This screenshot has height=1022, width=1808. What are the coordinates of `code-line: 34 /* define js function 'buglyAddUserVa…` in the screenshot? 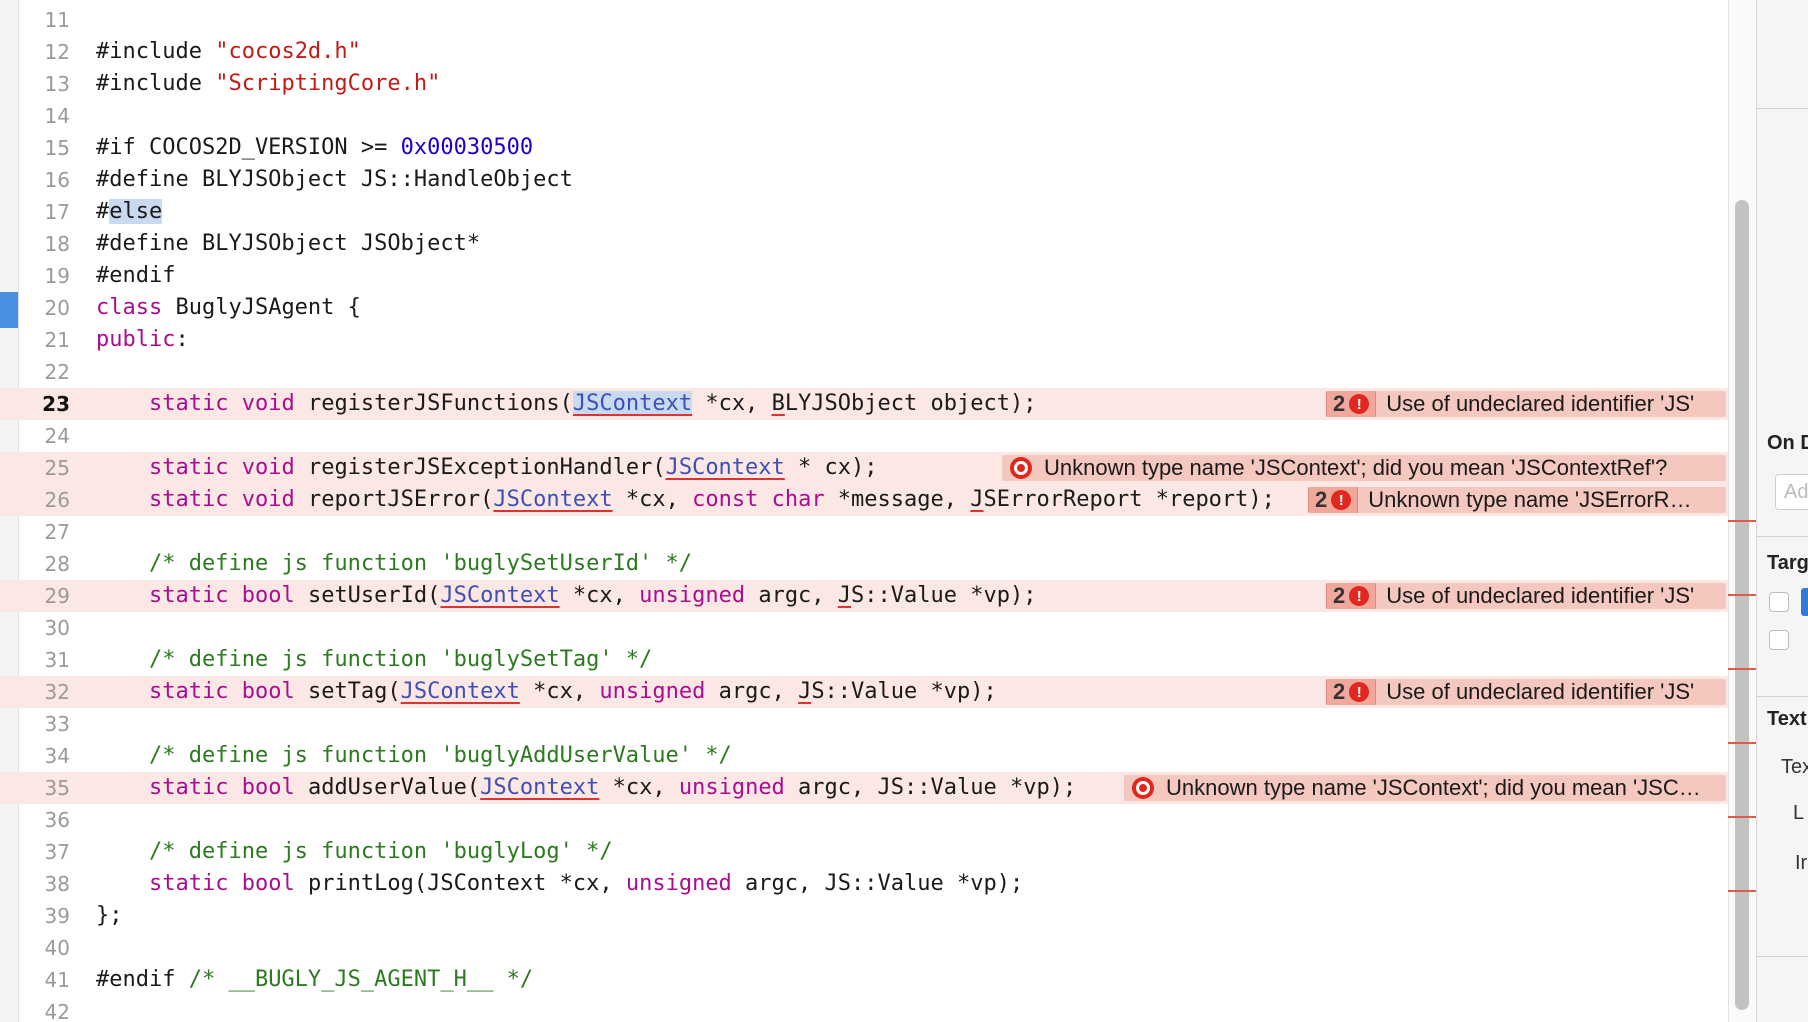 It's located at (864, 756).